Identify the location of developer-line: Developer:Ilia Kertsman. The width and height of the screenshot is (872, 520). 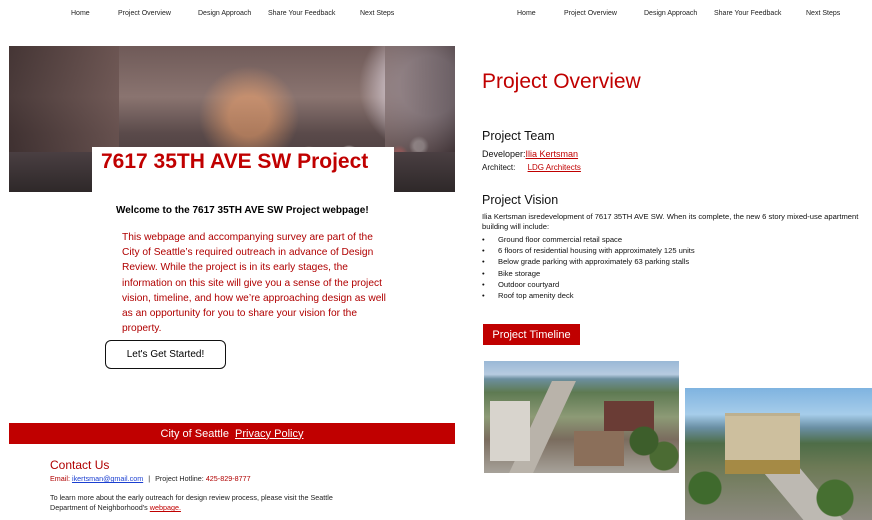
(530, 154).